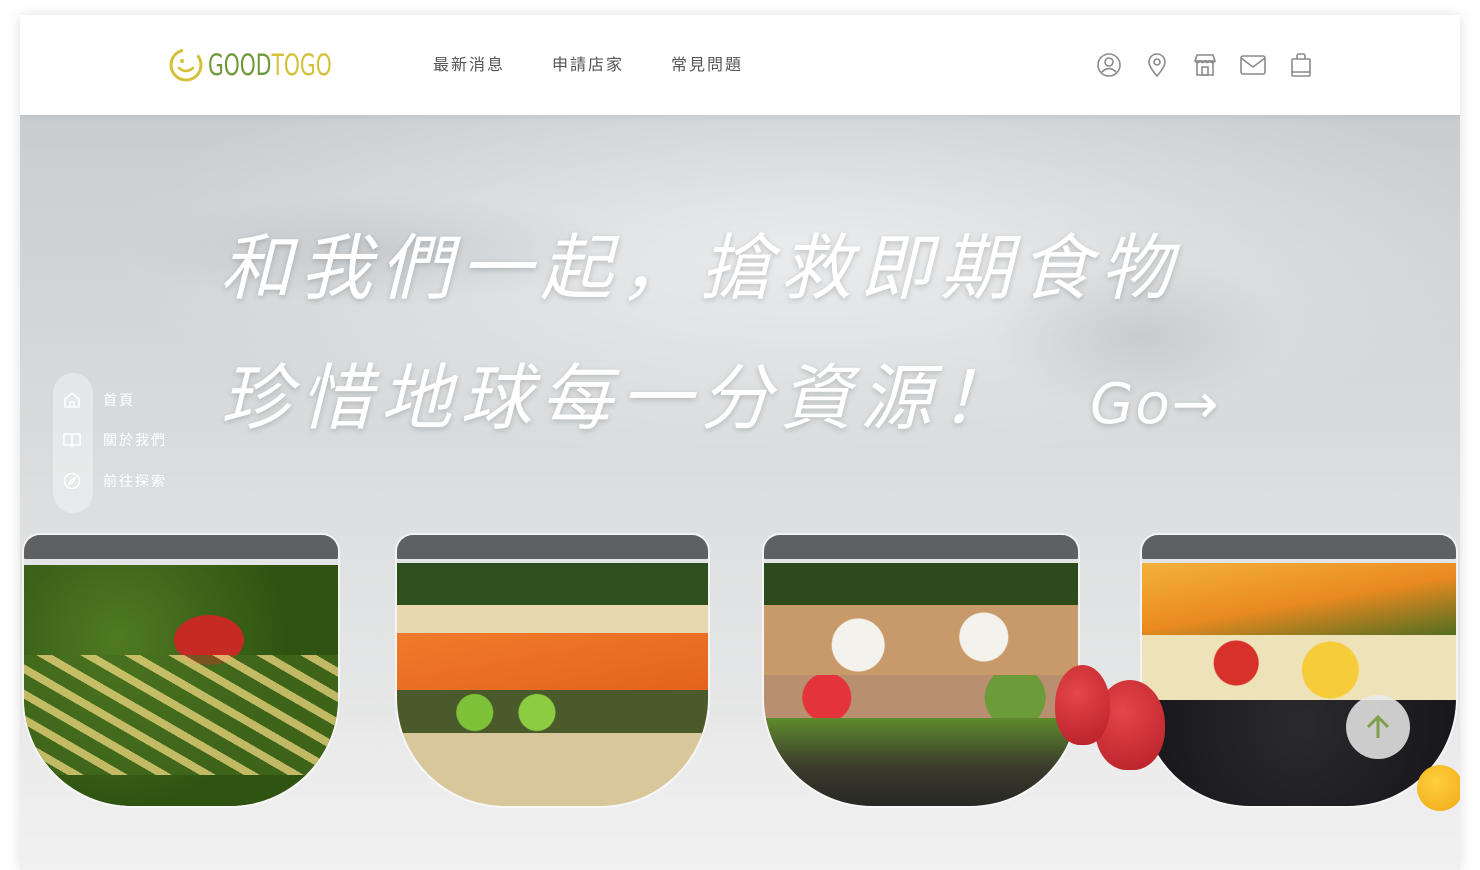 The height and width of the screenshot is (870, 1480). What do you see at coordinates (72, 440) in the screenshot?
I see `book-icon` at bounding box center [72, 440].